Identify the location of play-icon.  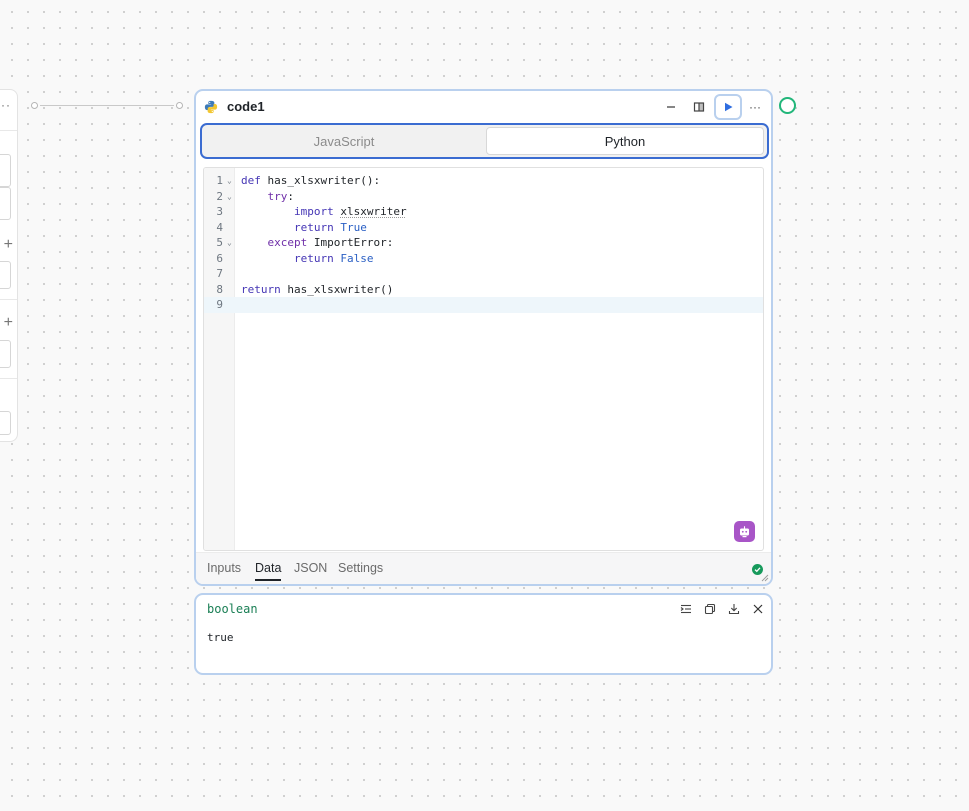
(729, 107).